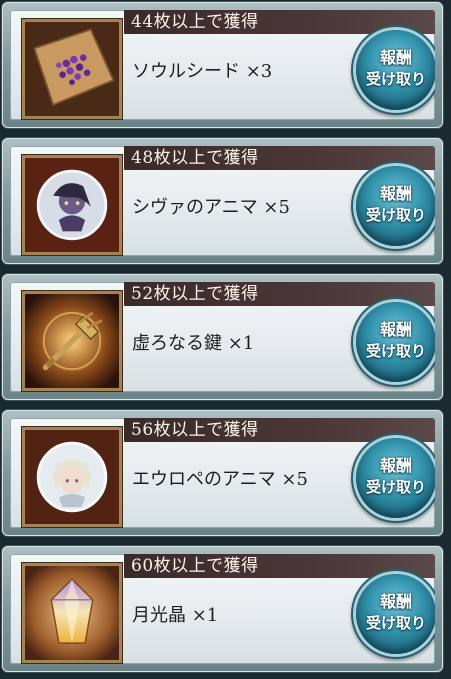 The height and width of the screenshot is (679, 451). What do you see at coordinates (72, 477) in the screenshot?
I see `europa-anima-icon` at bounding box center [72, 477].